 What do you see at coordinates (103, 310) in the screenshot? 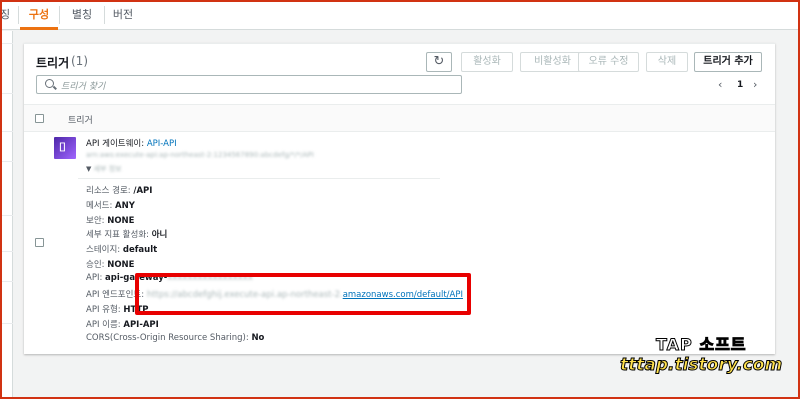
I see `detail-key: API 유형:` at bounding box center [103, 310].